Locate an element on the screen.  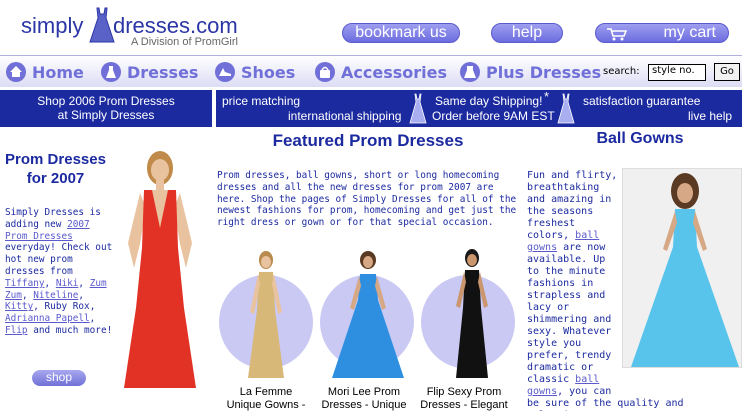
product-caption-la-femme: La Femme Unique Gowns - is located at coordinates (266, 398).